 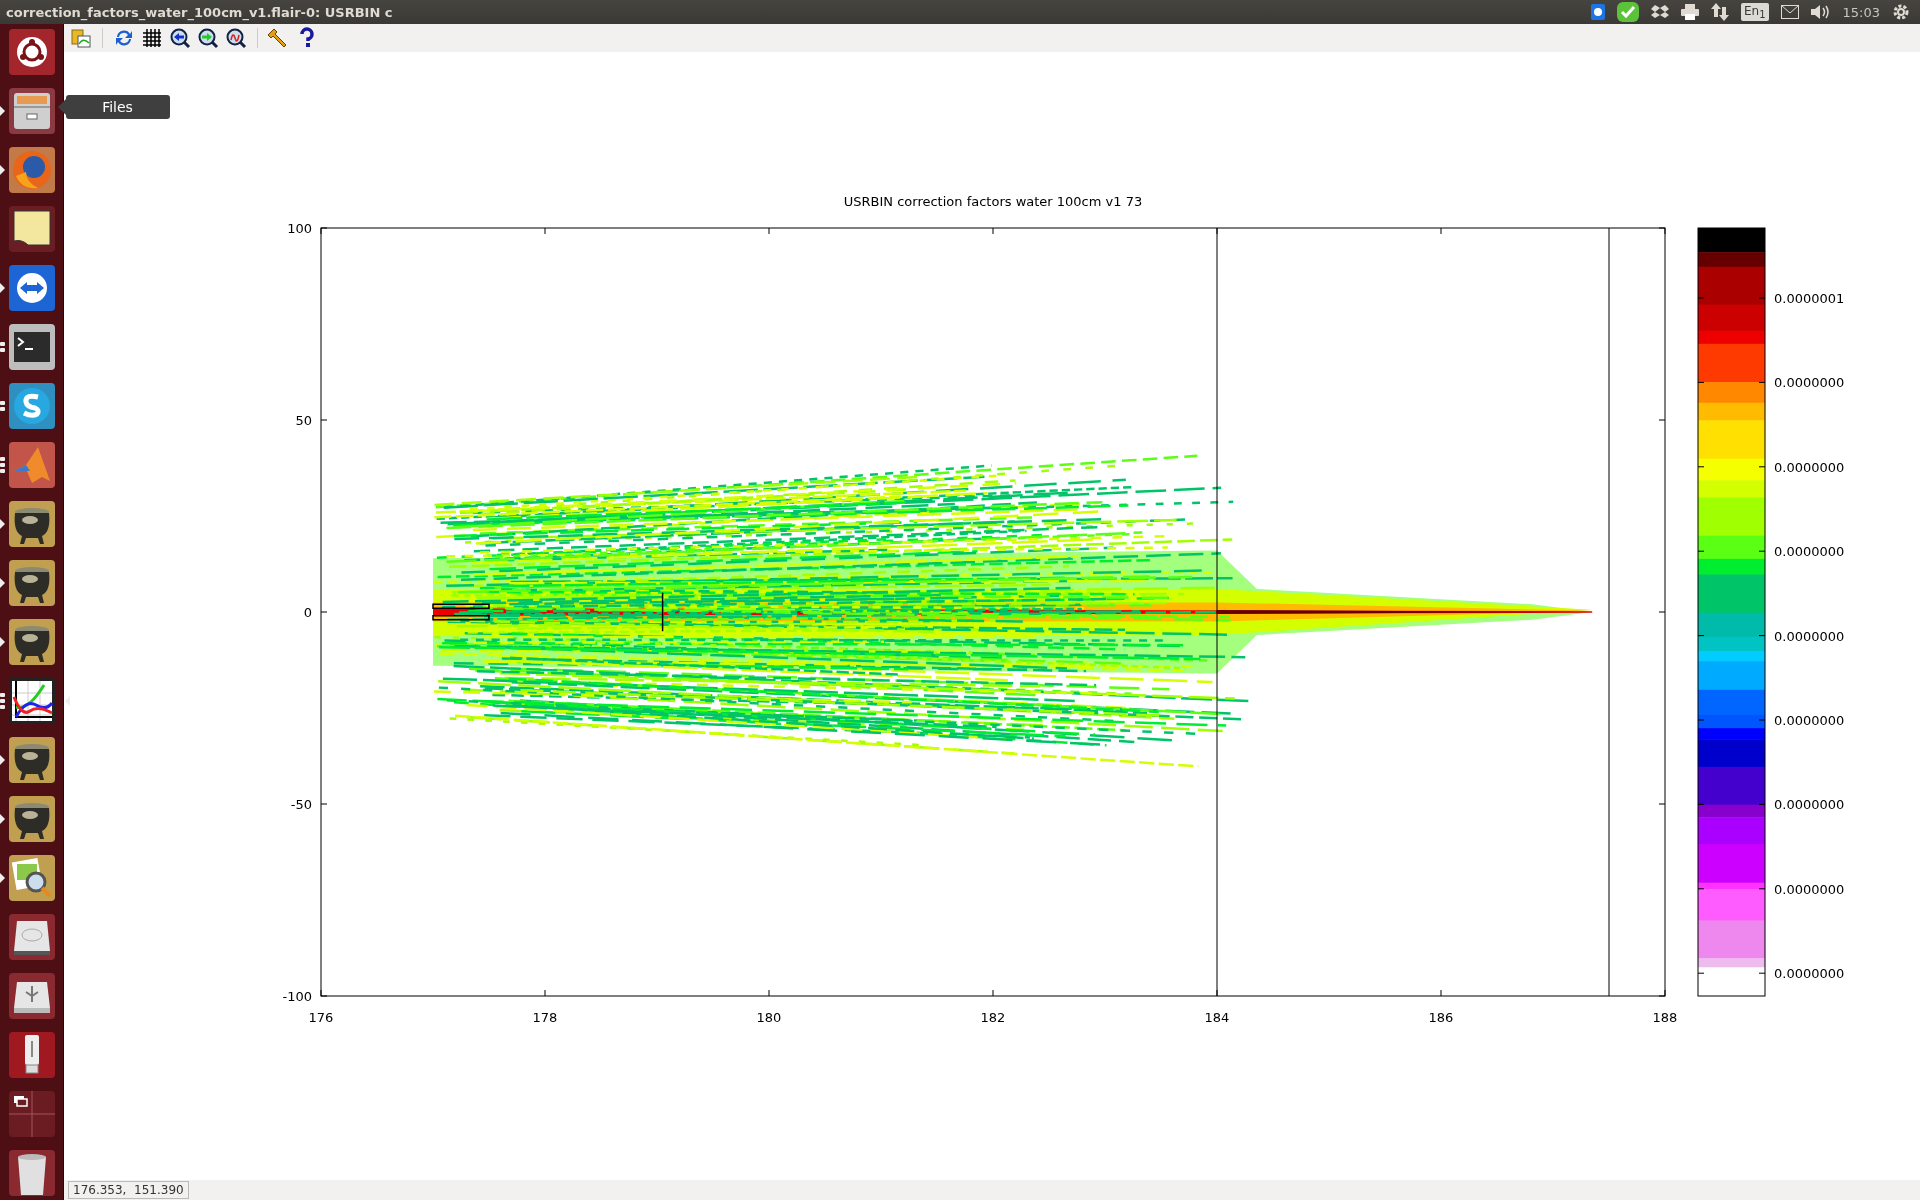 What do you see at coordinates (303, 420) in the screenshot?
I see `y-tick-label: 50` at bounding box center [303, 420].